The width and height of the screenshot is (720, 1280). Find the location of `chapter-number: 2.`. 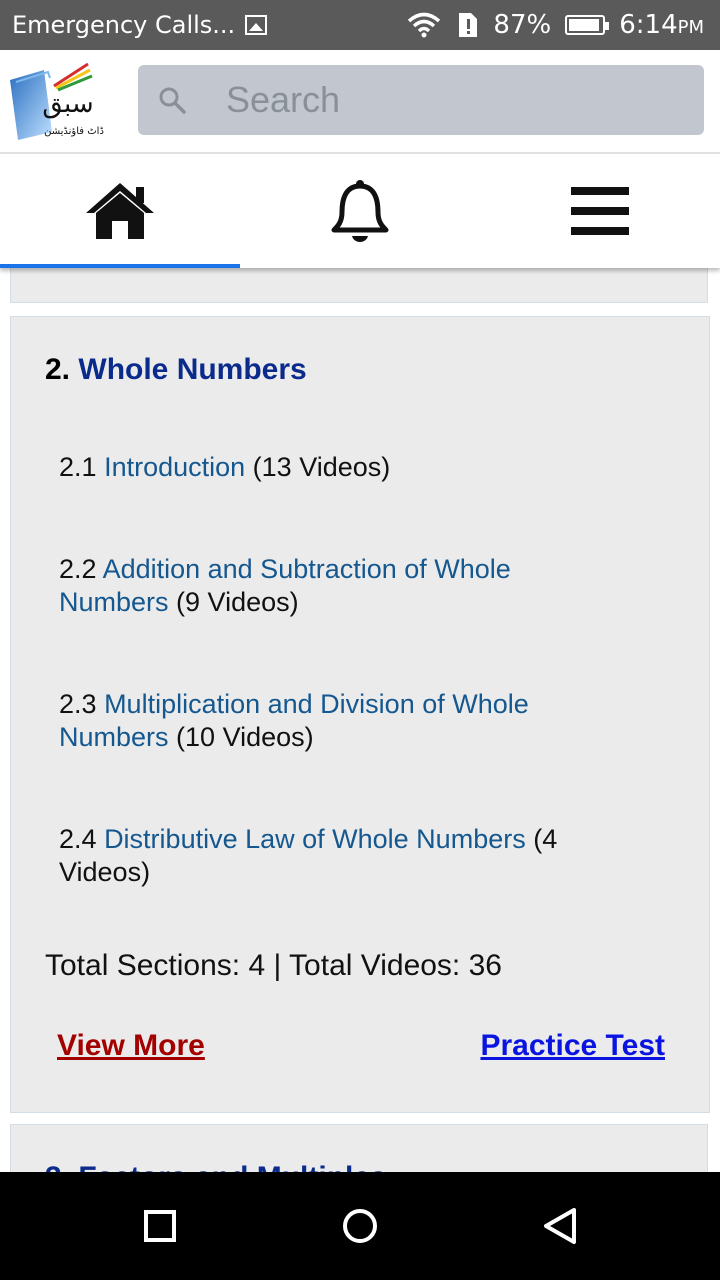

chapter-number: 2. is located at coordinates (58, 369).